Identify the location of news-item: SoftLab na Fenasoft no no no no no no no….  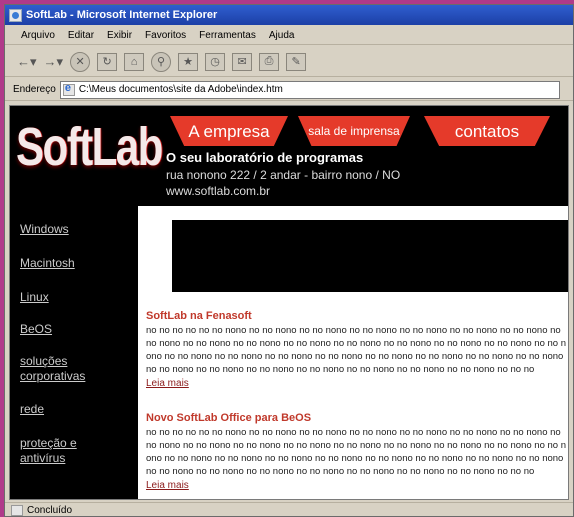
(356, 349).